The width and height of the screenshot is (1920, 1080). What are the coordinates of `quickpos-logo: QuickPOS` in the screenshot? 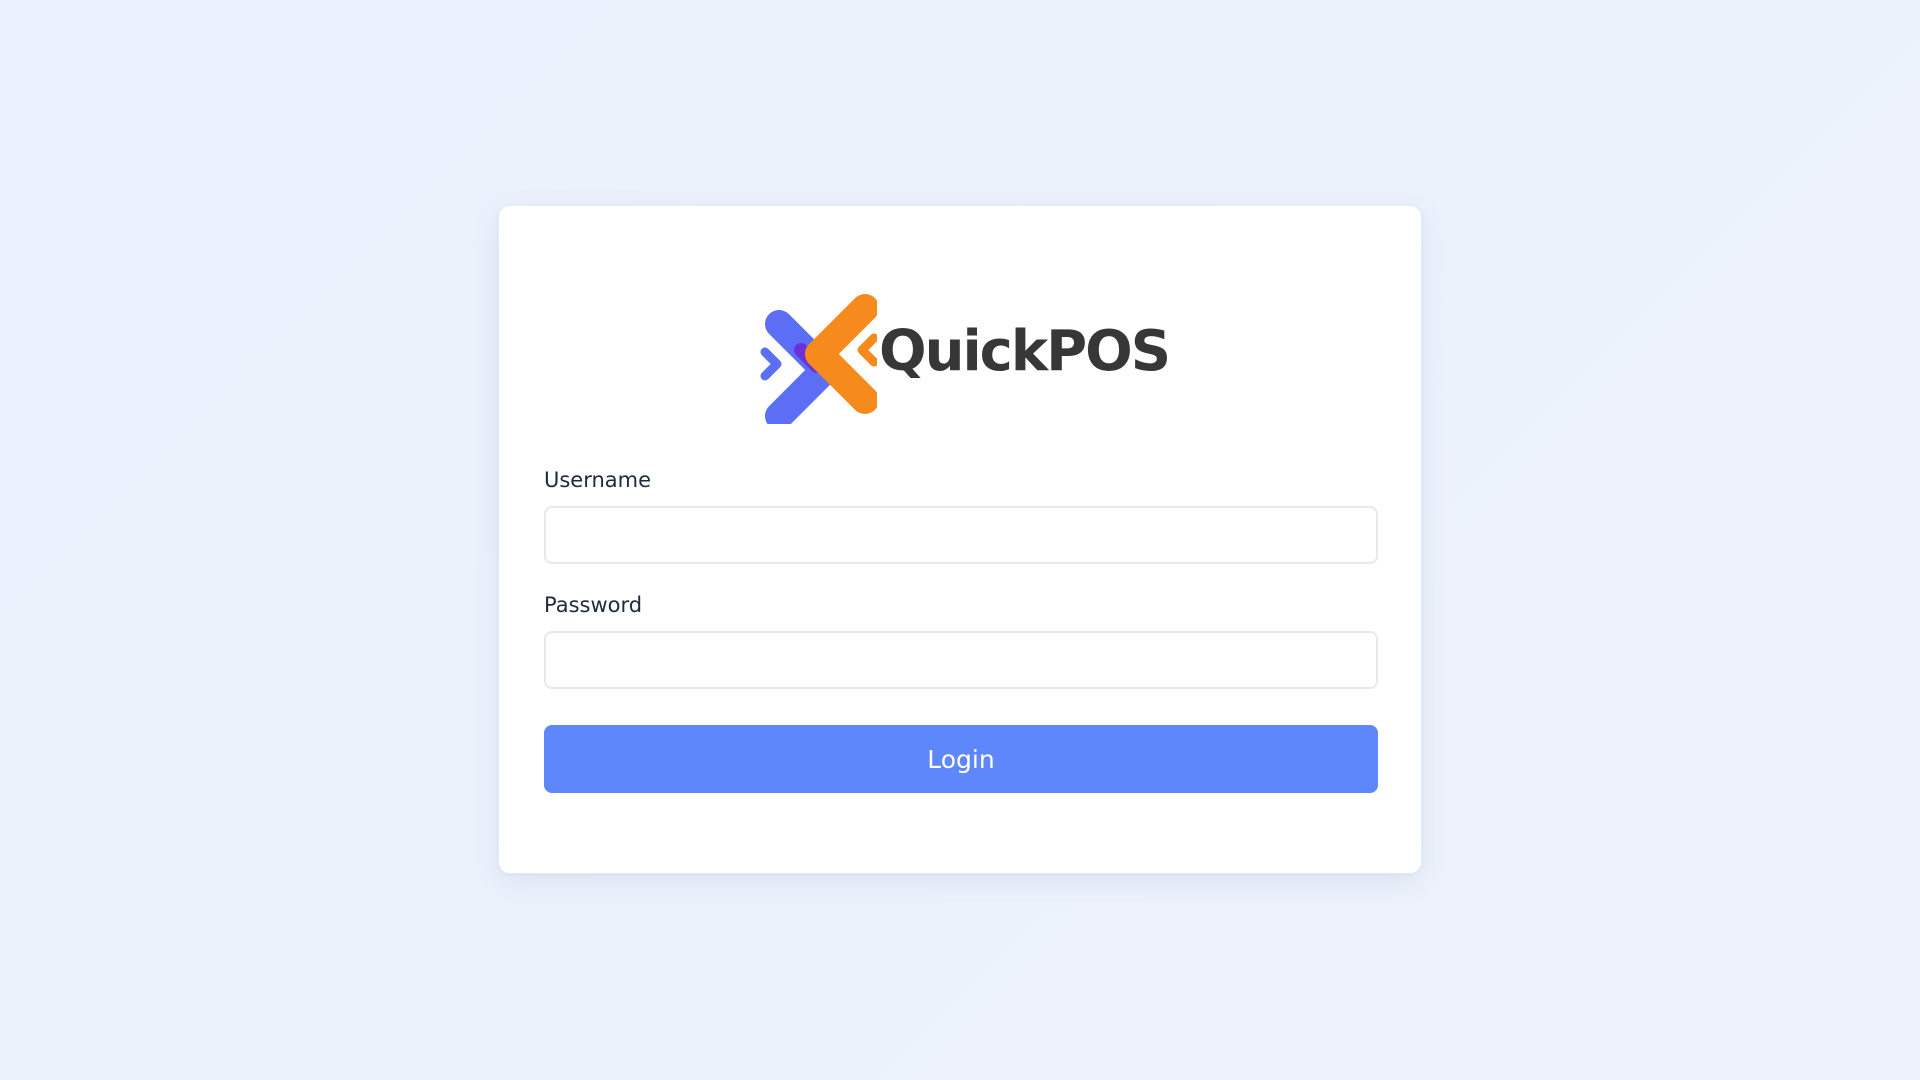 It's located at (964, 359).